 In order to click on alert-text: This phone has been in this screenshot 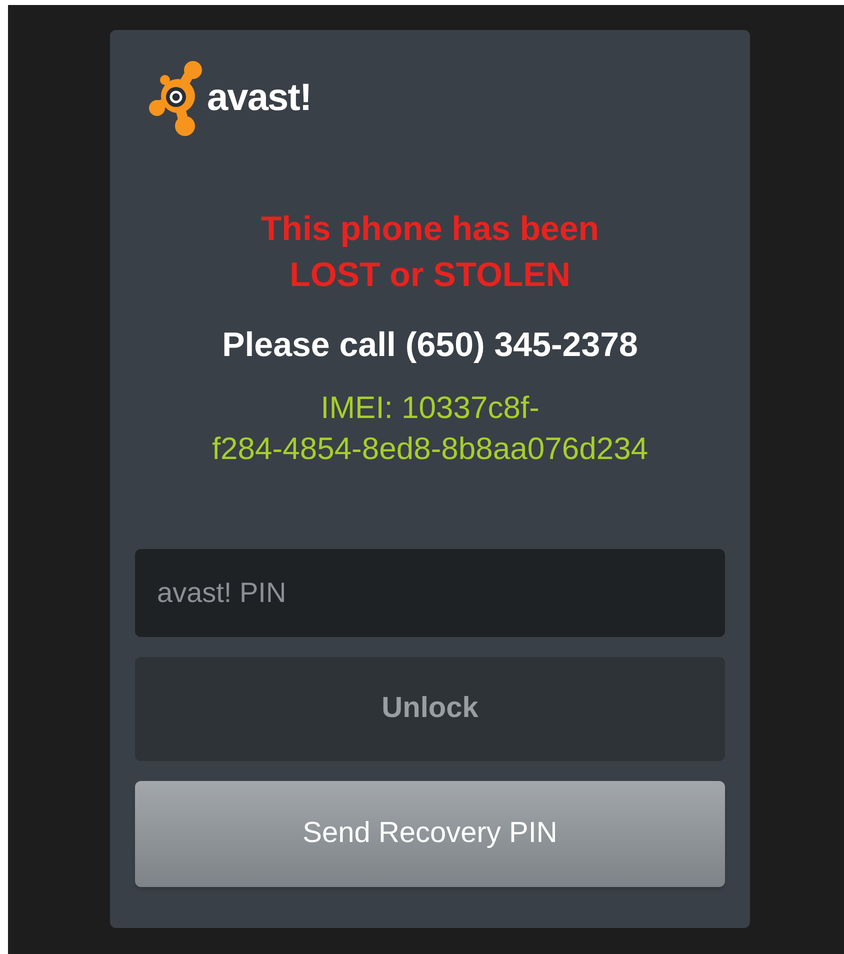, I will do `click(430, 229)`.